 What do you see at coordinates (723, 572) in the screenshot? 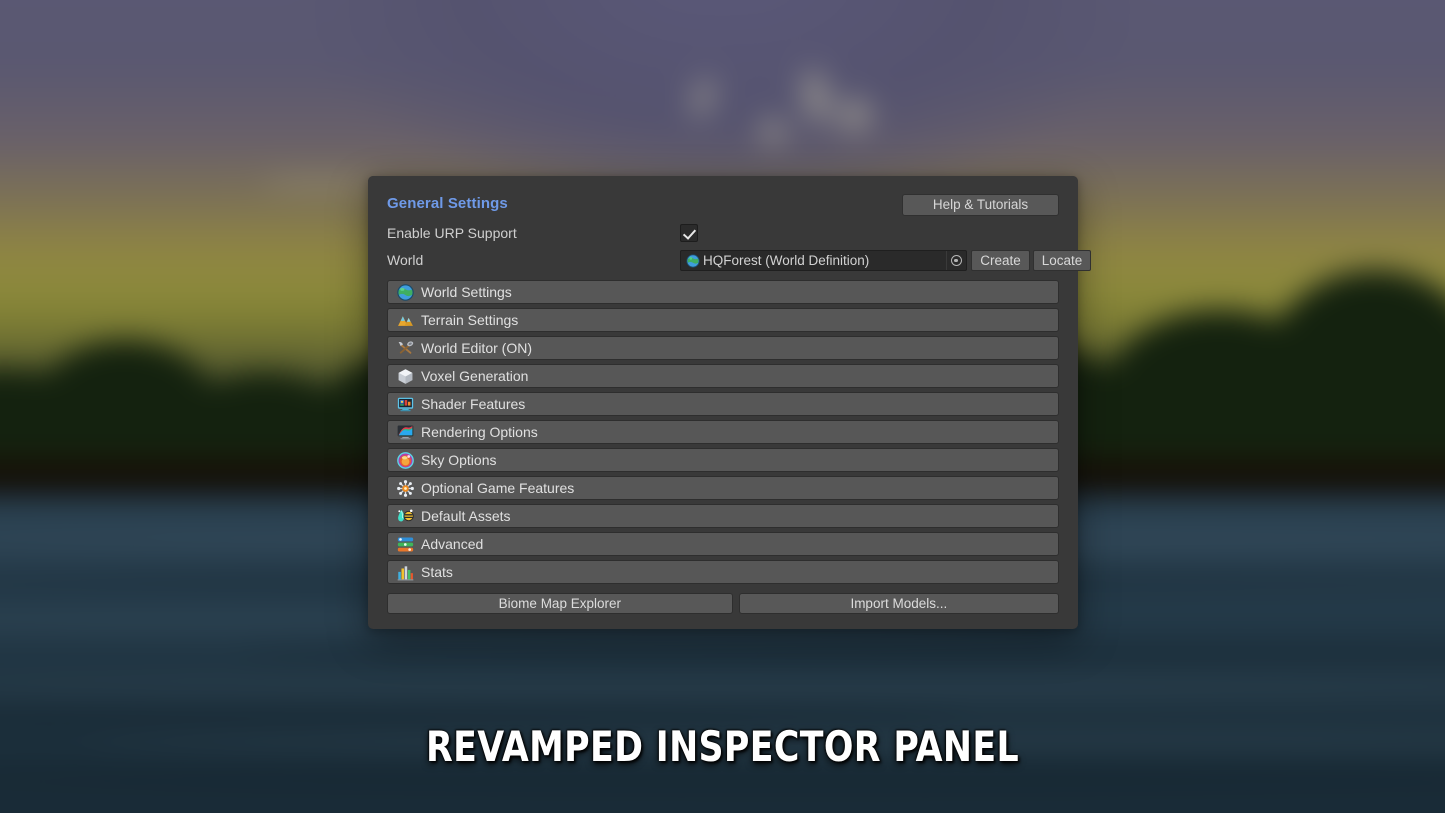
I see `section-row-stats: Stats` at bounding box center [723, 572].